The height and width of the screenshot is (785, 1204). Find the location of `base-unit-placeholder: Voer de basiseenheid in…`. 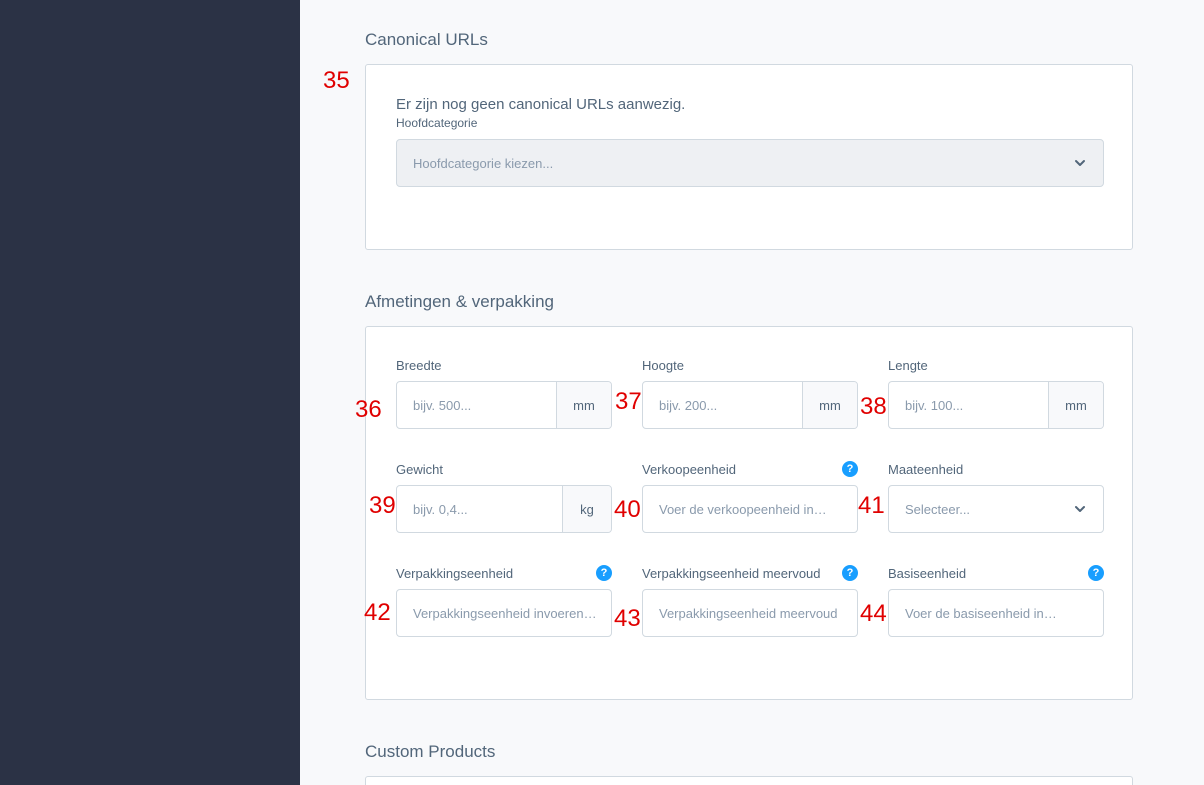

base-unit-placeholder: Voer de basiseenheid in… is located at coordinates (981, 613).